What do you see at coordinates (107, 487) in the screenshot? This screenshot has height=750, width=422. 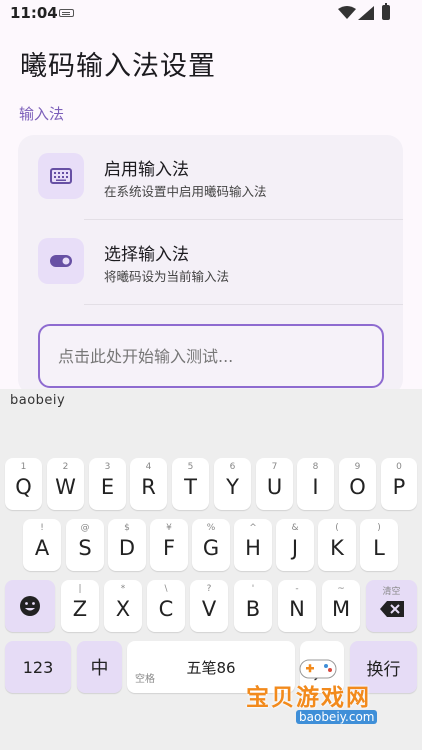 I see `key-label: E` at bounding box center [107, 487].